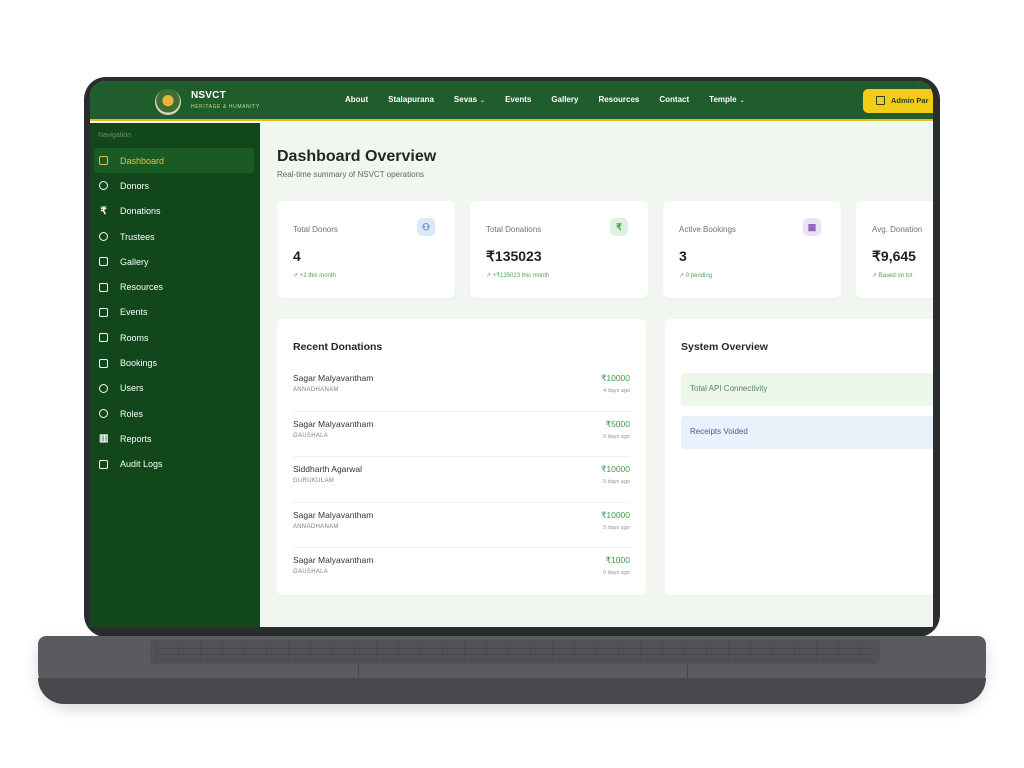 This screenshot has width=1024, height=768. What do you see at coordinates (356, 99) in the screenshot?
I see `nav-link-about: About` at bounding box center [356, 99].